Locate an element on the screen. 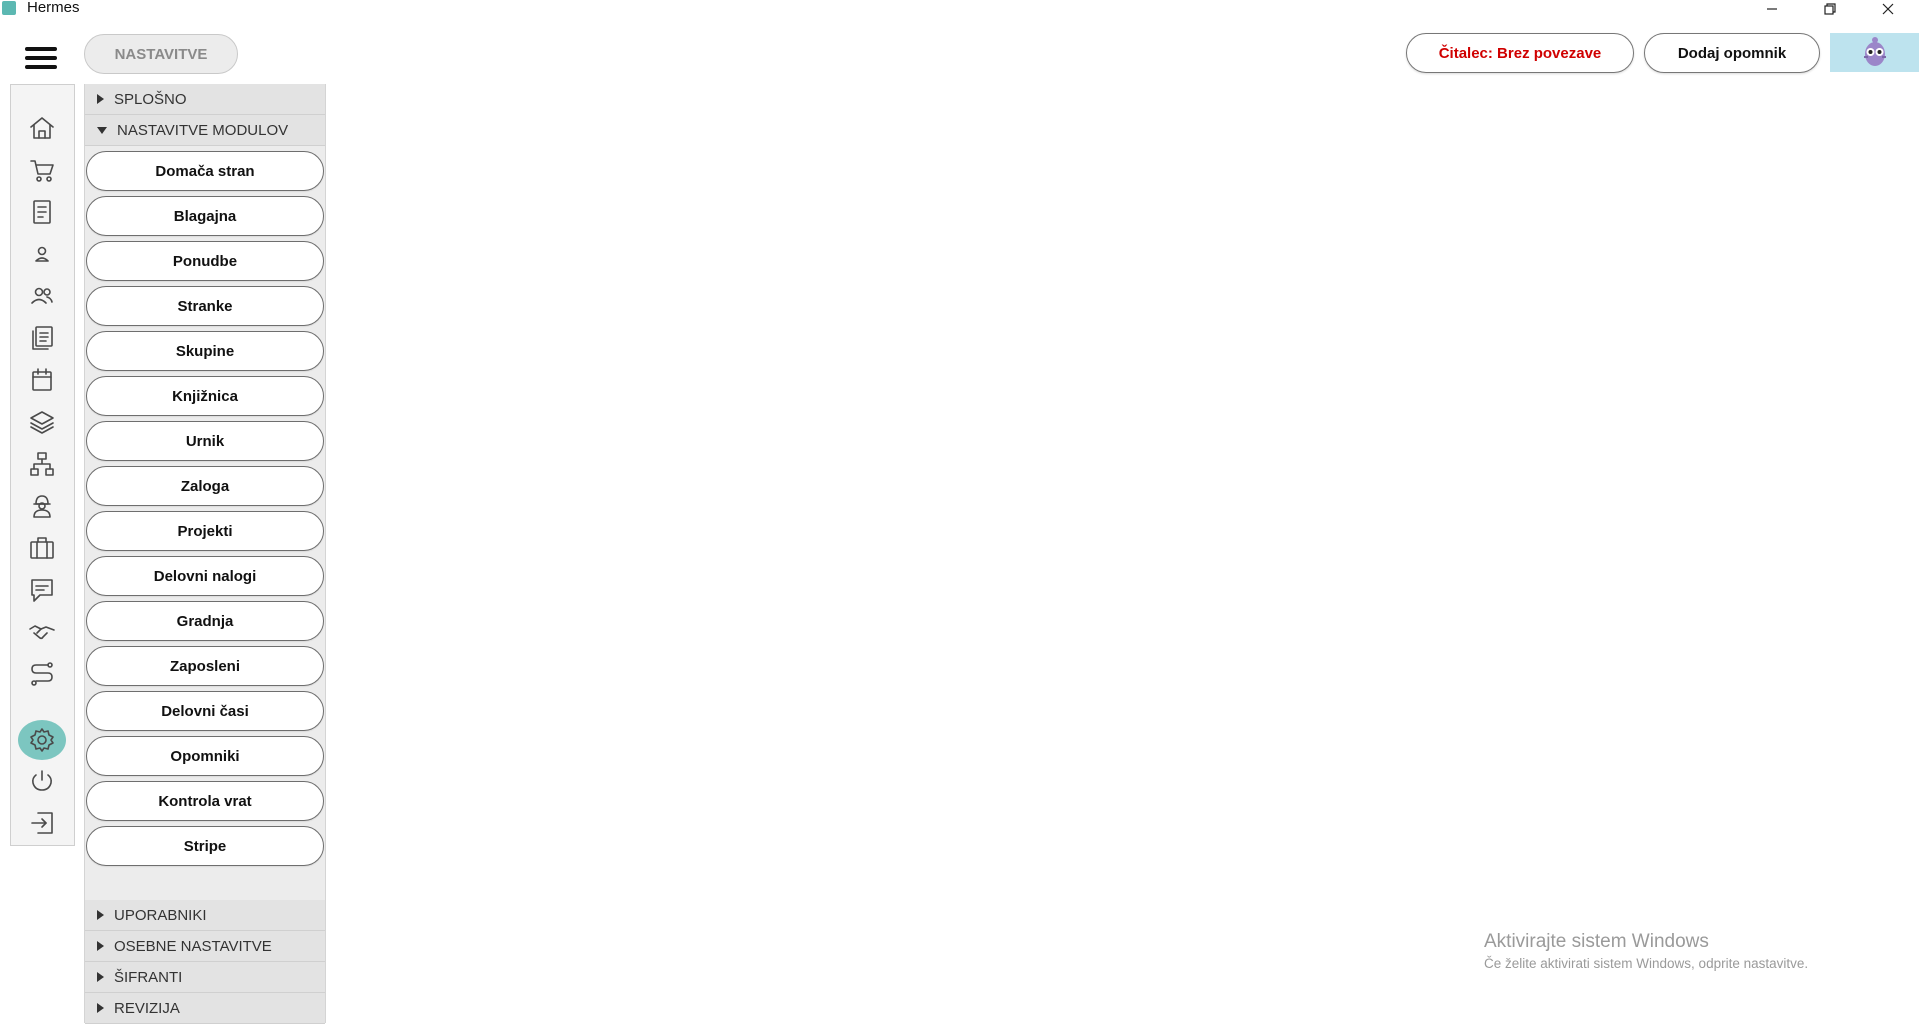 This screenshot has width=1919, height=1024. section-revision: REVIZIJA is located at coordinates (205, 1008).